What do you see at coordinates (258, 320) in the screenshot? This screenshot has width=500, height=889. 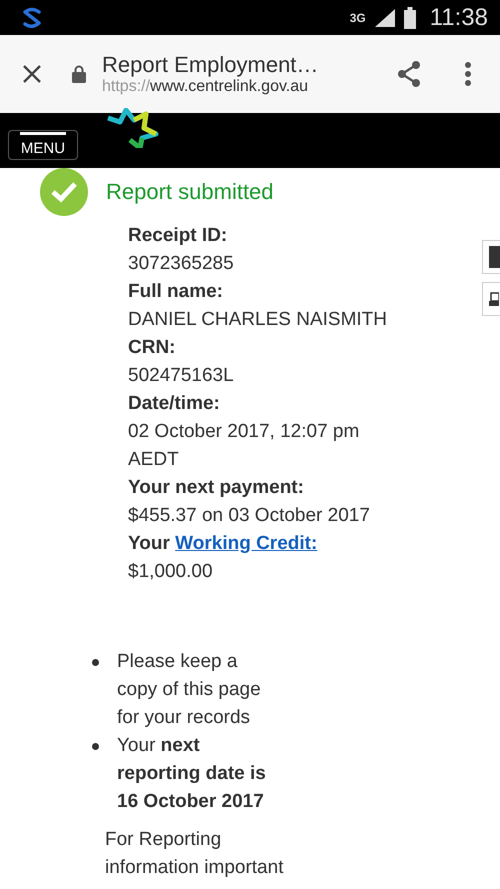 I see `field-value: DANIEL CHARLES NAISMITH` at bounding box center [258, 320].